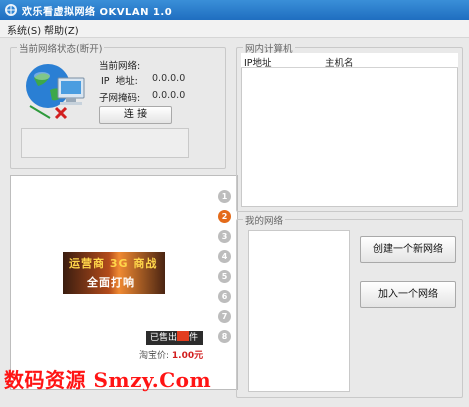 The height and width of the screenshot is (407, 469). I want to click on ad-banner: 运营商 3G 商战 全面打响, so click(114, 273).